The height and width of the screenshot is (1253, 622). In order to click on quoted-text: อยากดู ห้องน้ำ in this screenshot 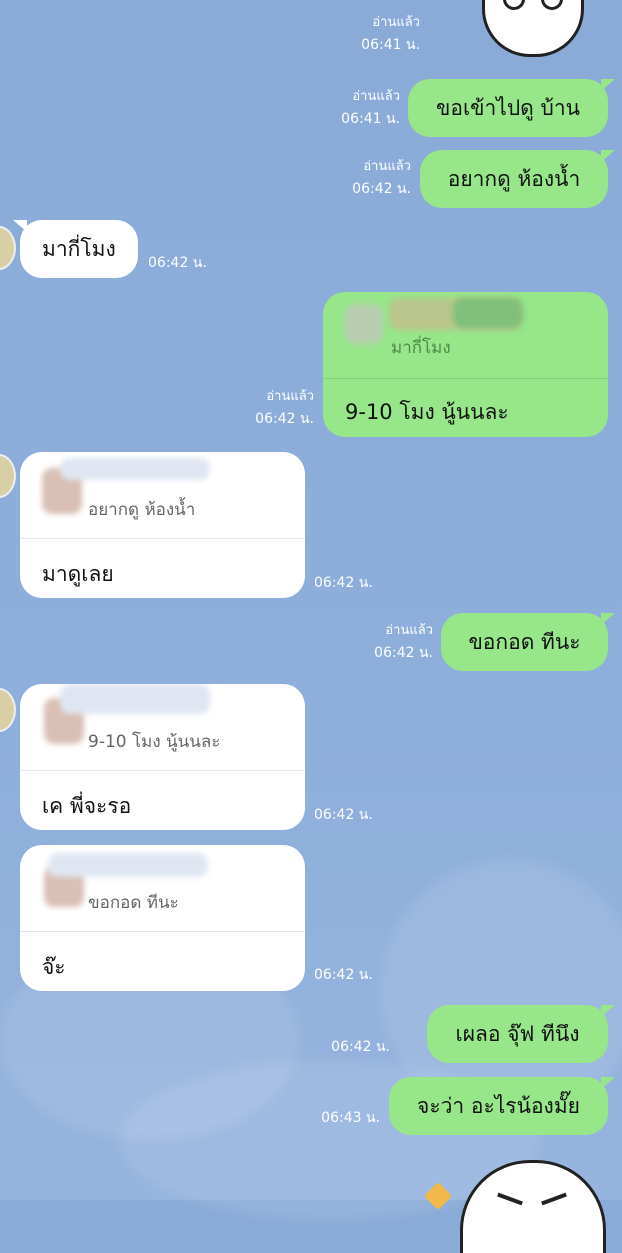, I will do `click(142, 510)`.